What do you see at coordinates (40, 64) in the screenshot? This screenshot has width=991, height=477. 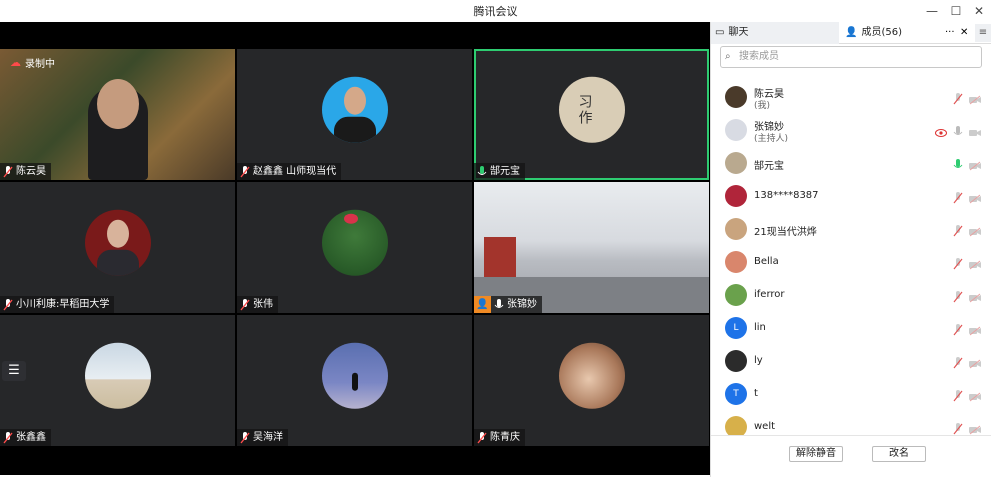 I see `recording-label: 录制中` at bounding box center [40, 64].